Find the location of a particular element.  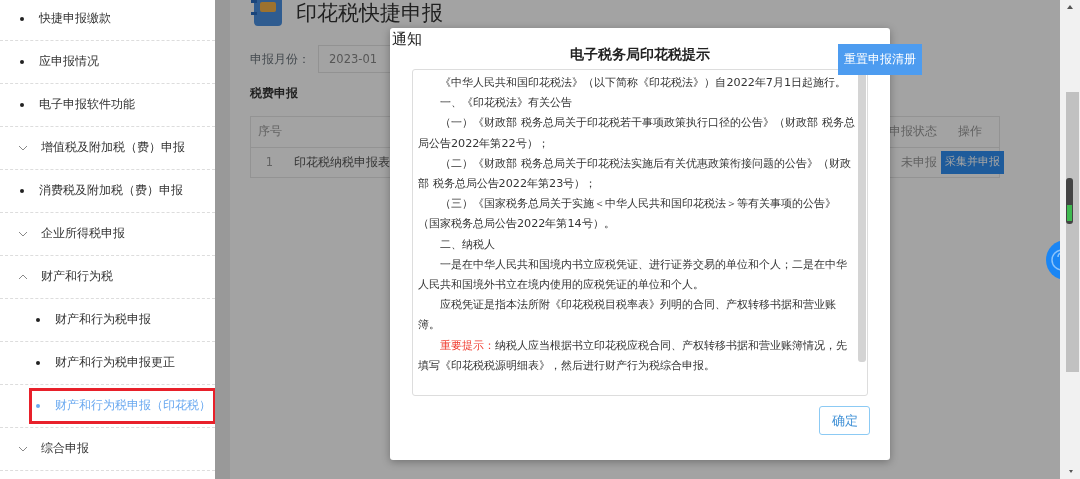

menu-item: 财产和行为税 is located at coordinates (77, 277).